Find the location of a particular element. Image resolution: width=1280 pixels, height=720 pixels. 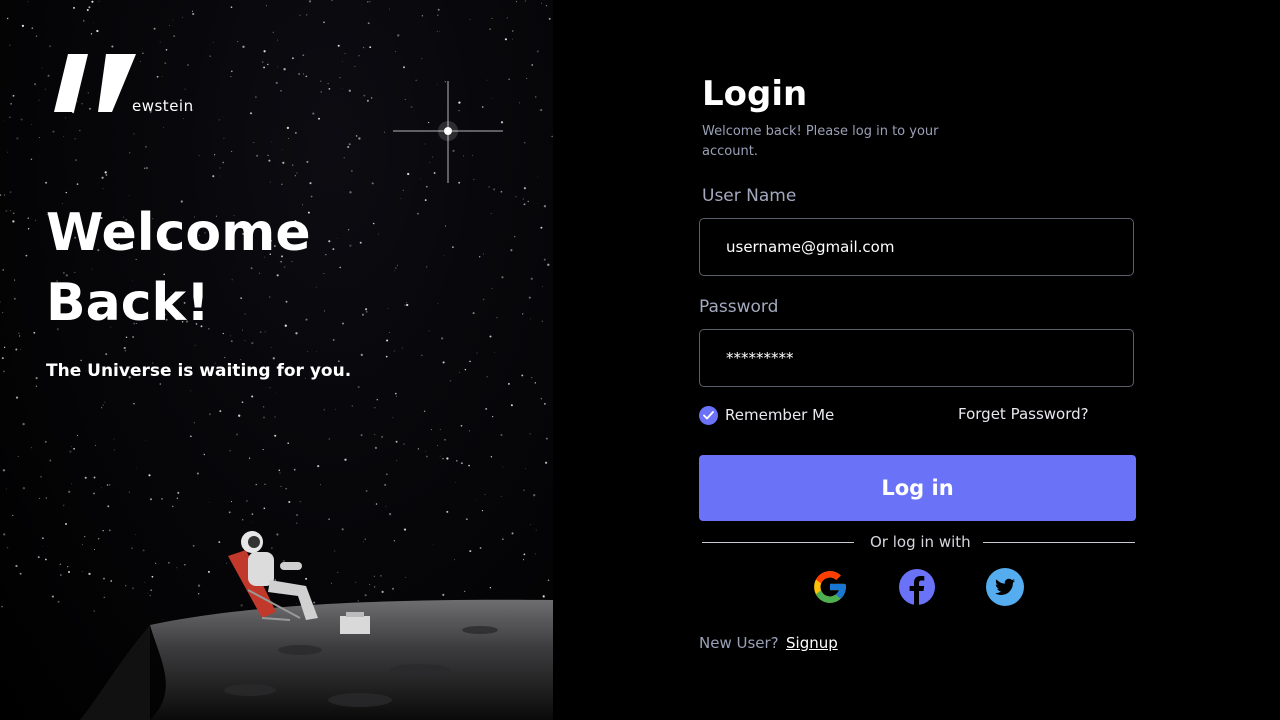

google-icon is located at coordinates (830, 587).